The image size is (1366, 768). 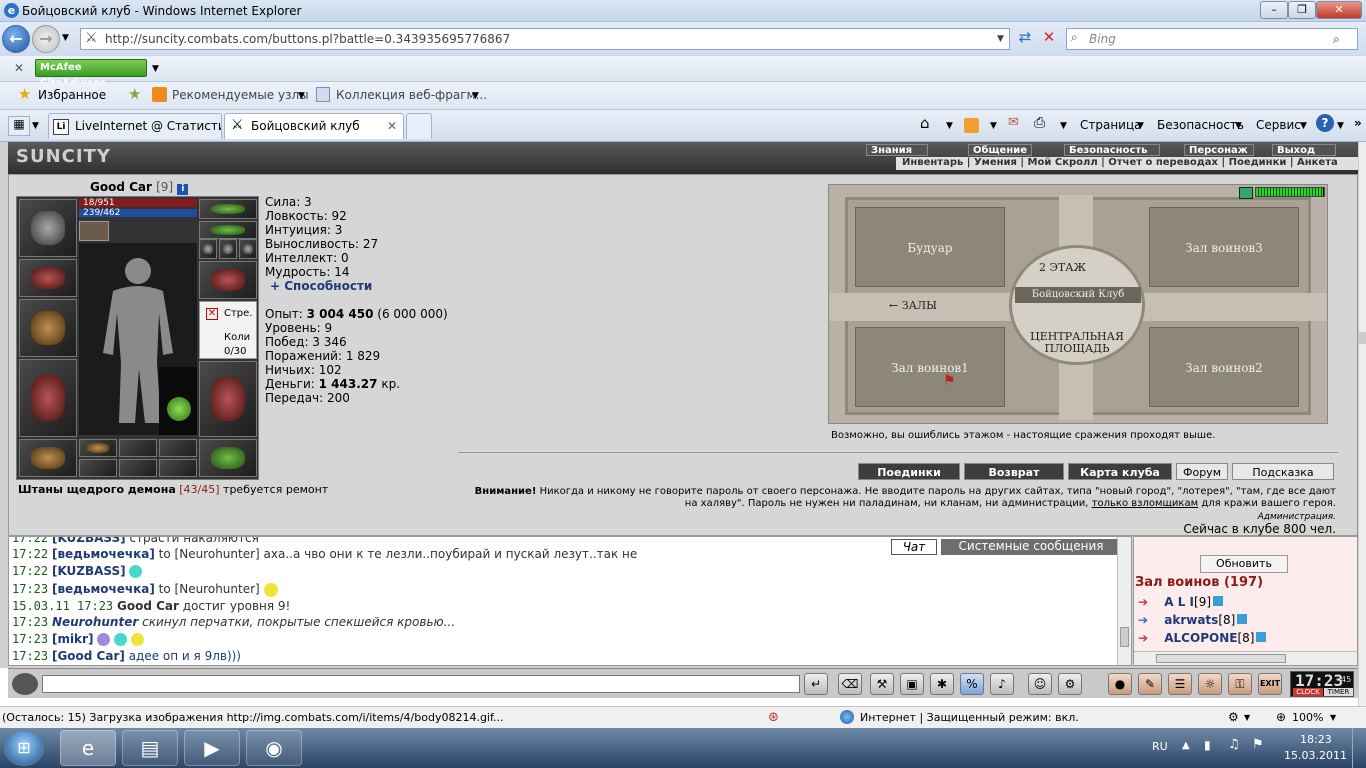 What do you see at coordinates (392, 126) in the screenshot?
I see `tab-close-icon: ✕` at bounding box center [392, 126].